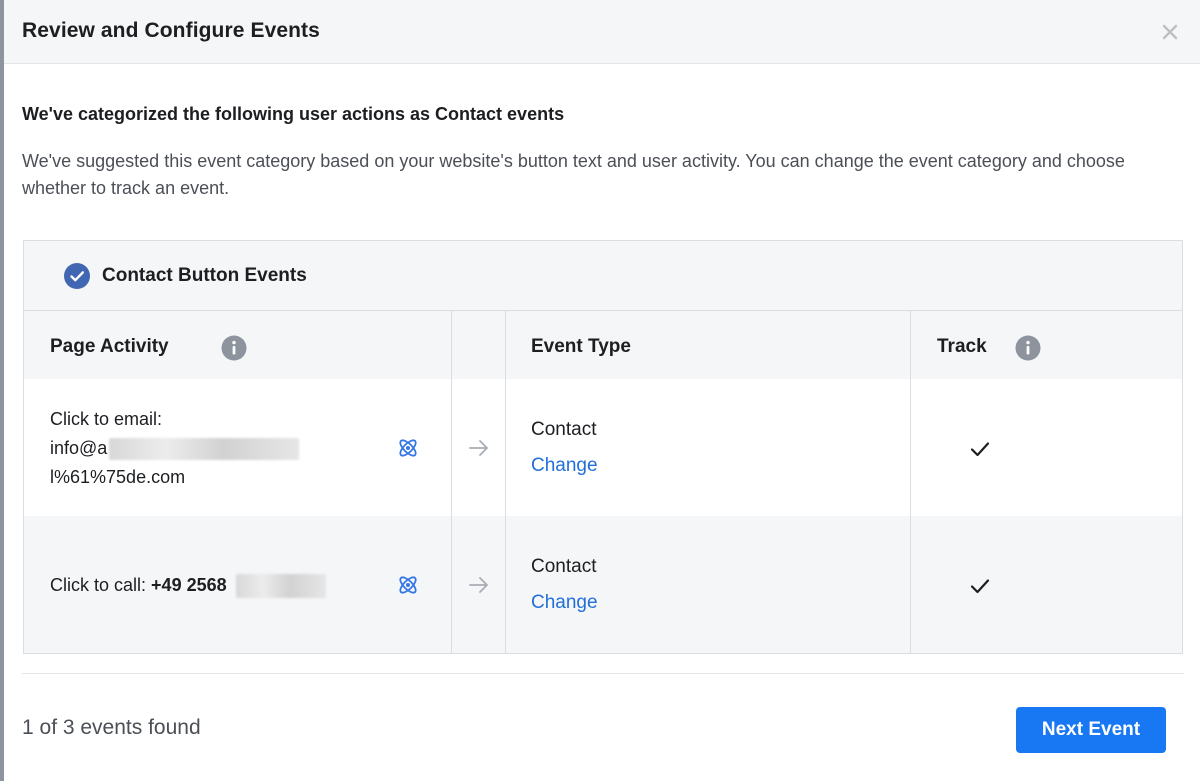 This screenshot has height=781, width=1200. I want to click on column-header-event-type: Event Type, so click(581, 346).